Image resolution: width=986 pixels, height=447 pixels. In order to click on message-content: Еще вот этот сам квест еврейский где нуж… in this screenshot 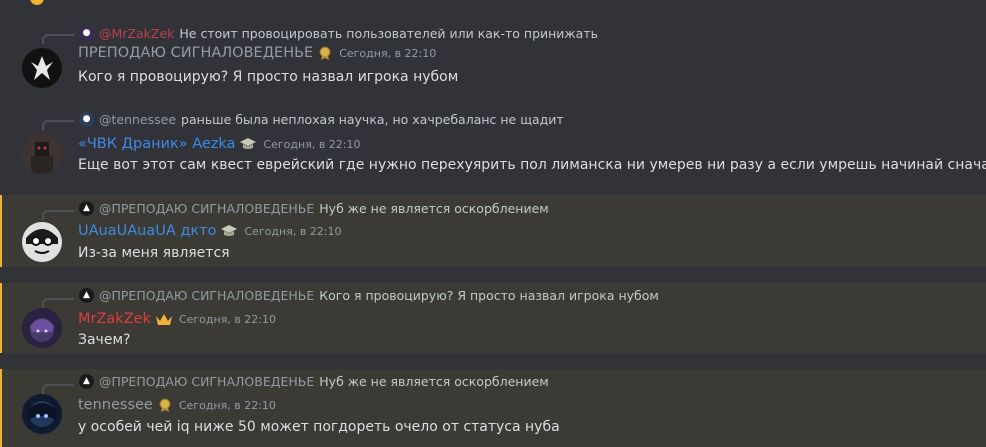, I will do `click(532, 165)`.